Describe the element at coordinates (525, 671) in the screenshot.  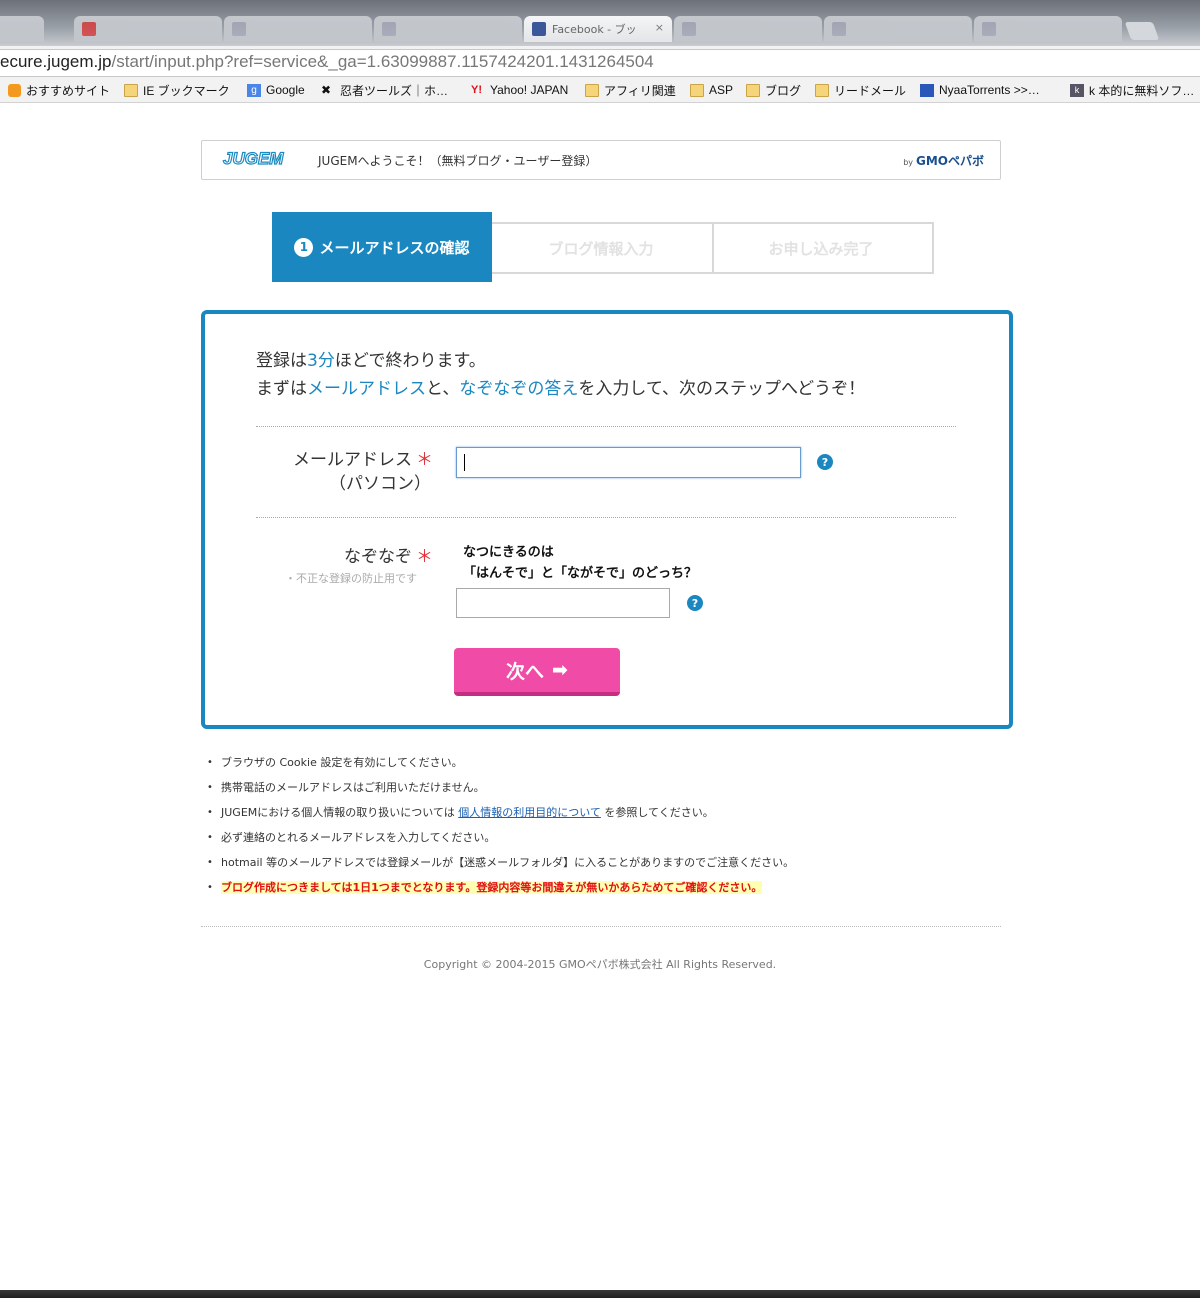
I see `next-button-label: 次へ` at that location.